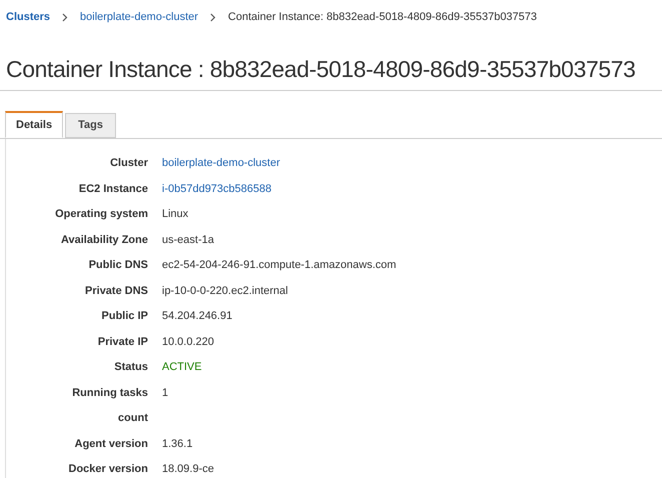  Describe the element at coordinates (182, 367) in the screenshot. I see `status-value: ACTIVE` at that location.